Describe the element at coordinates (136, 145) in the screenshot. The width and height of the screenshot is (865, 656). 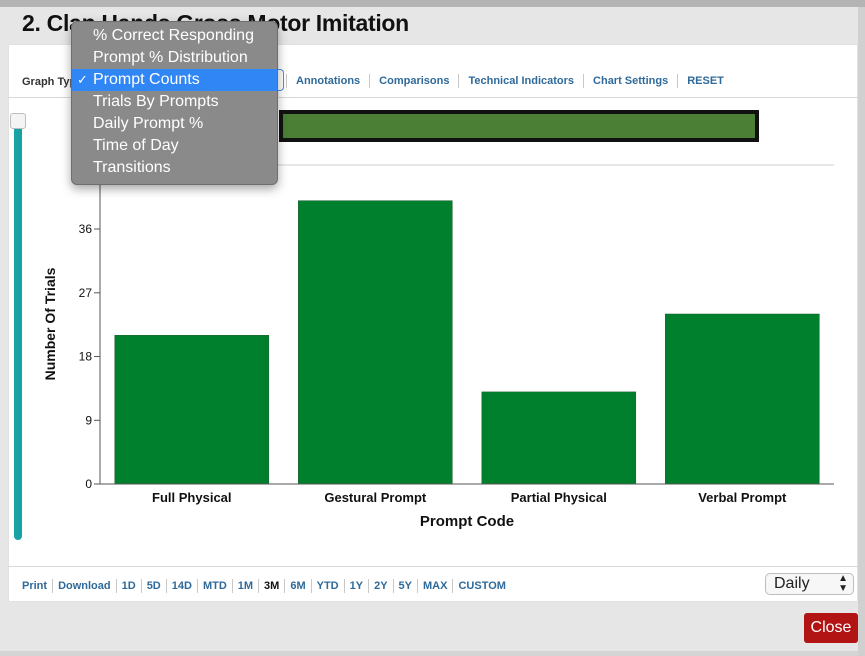
I see `dropdown-item-label: Time of Day` at that location.